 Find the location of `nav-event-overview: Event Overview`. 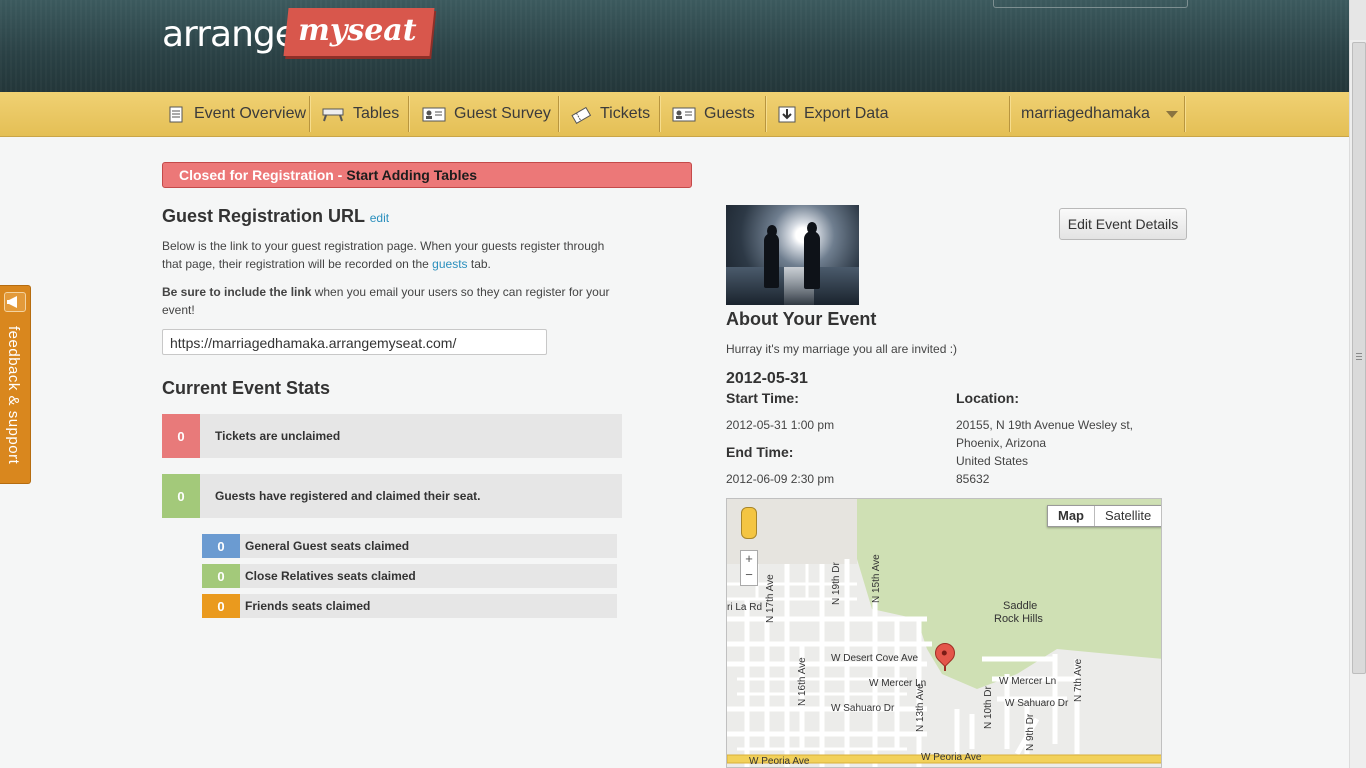

nav-event-overview: Event Overview is located at coordinates (237, 114).